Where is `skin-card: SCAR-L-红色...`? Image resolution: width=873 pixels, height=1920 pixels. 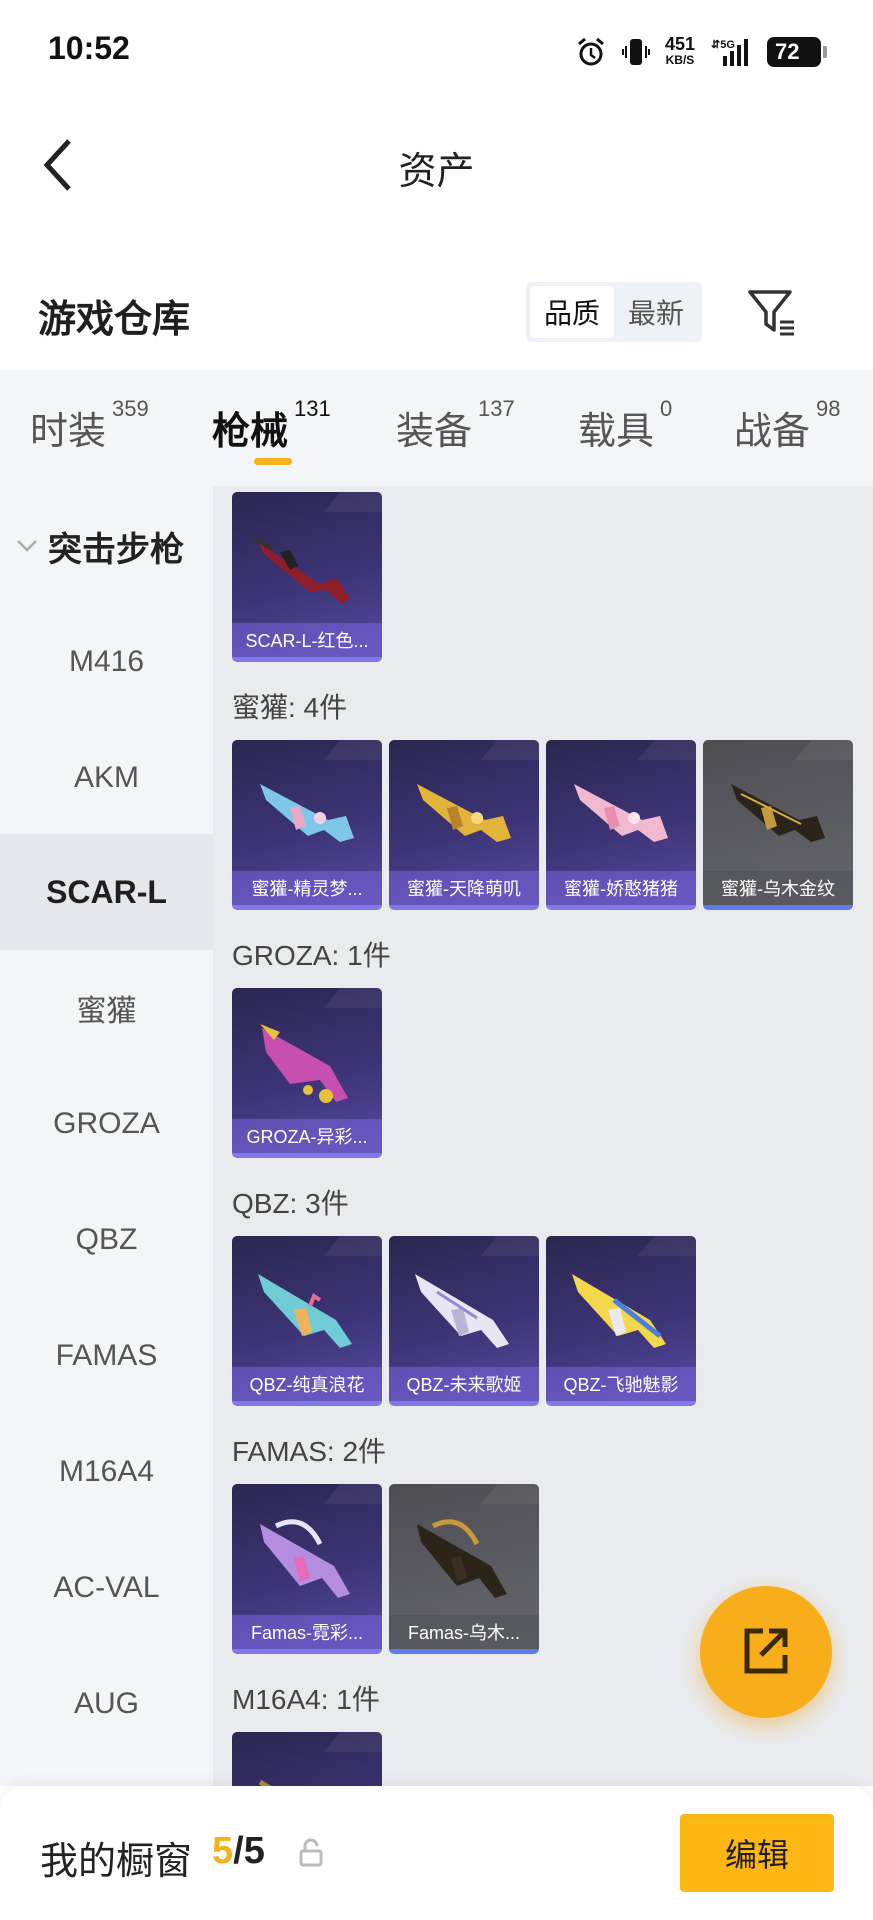
skin-card: SCAR-L-红色... is located at coordinates (307, 577).